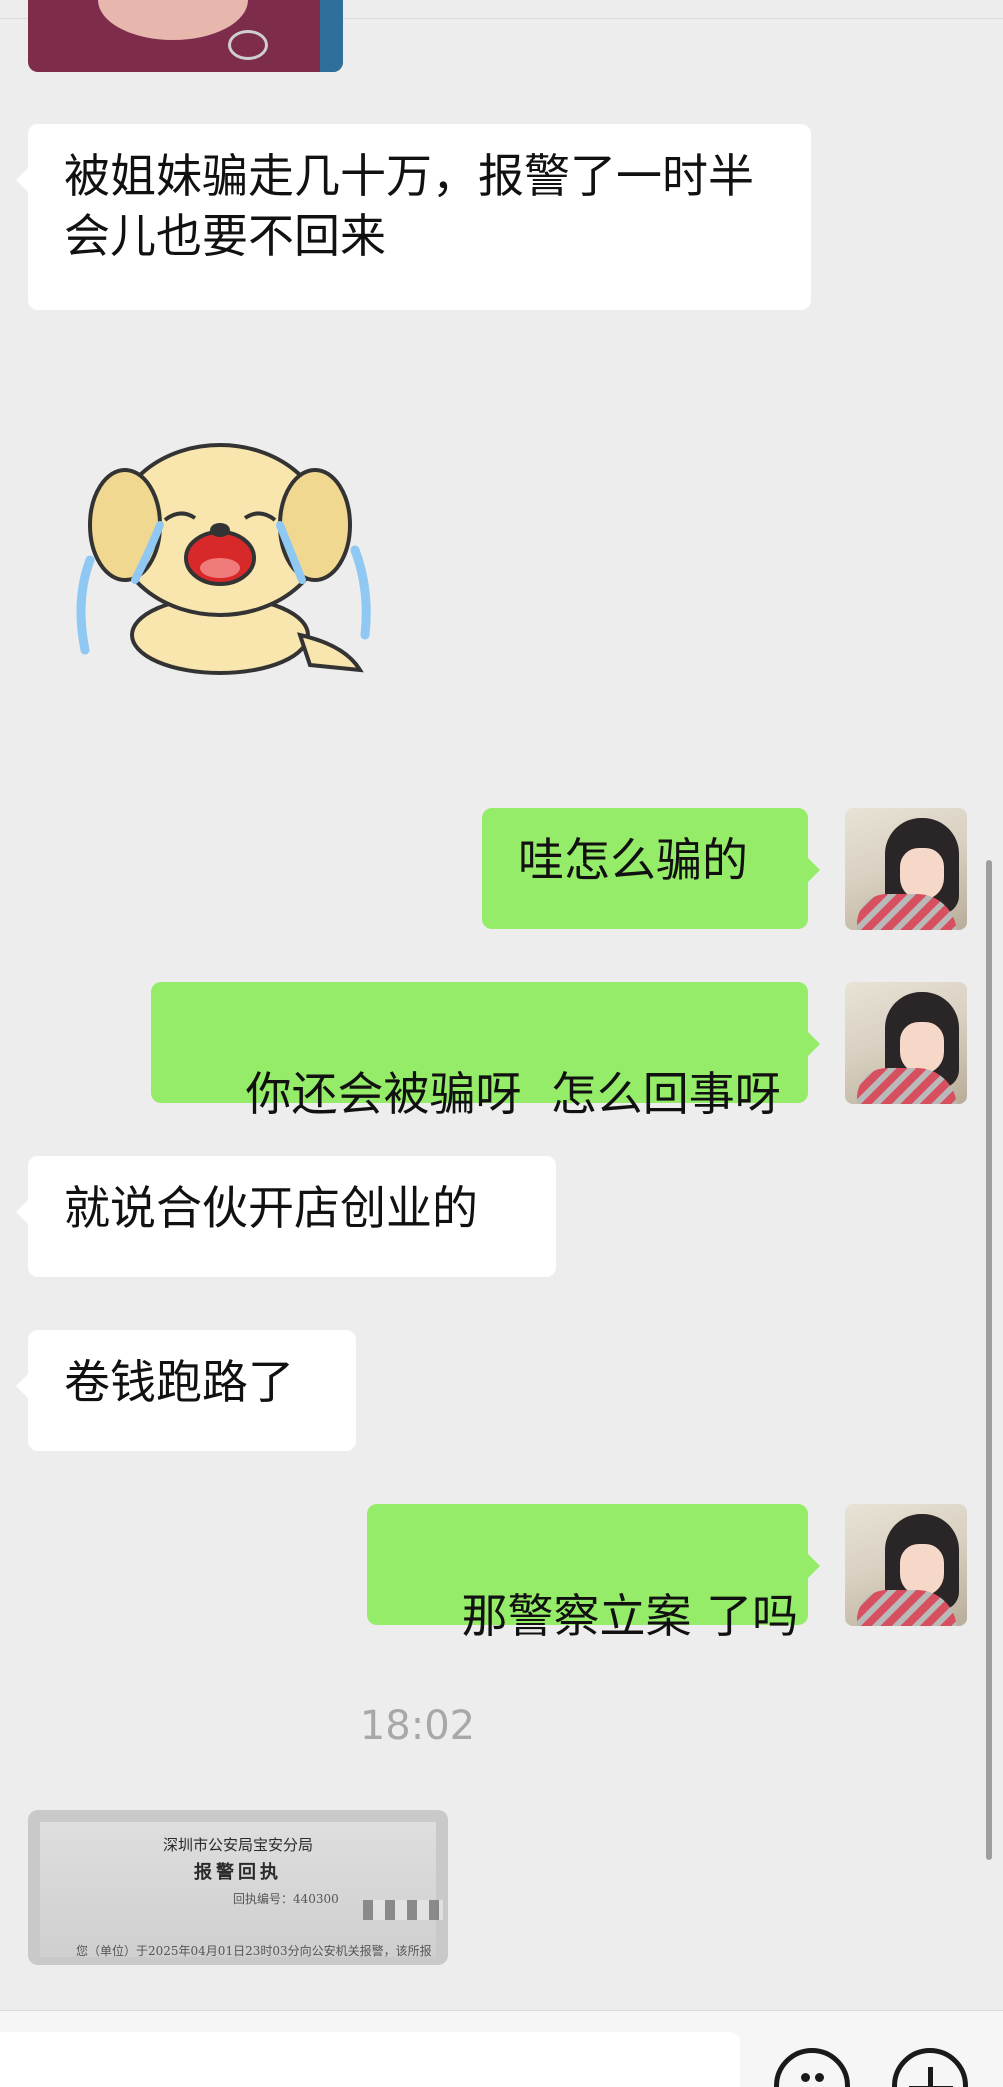 This screenshot has height=2087, width=1003. Describe the element at coordinates (271, 1208) in the screenshot. I see `message-text: 就说合伙开店创业的` at that location.